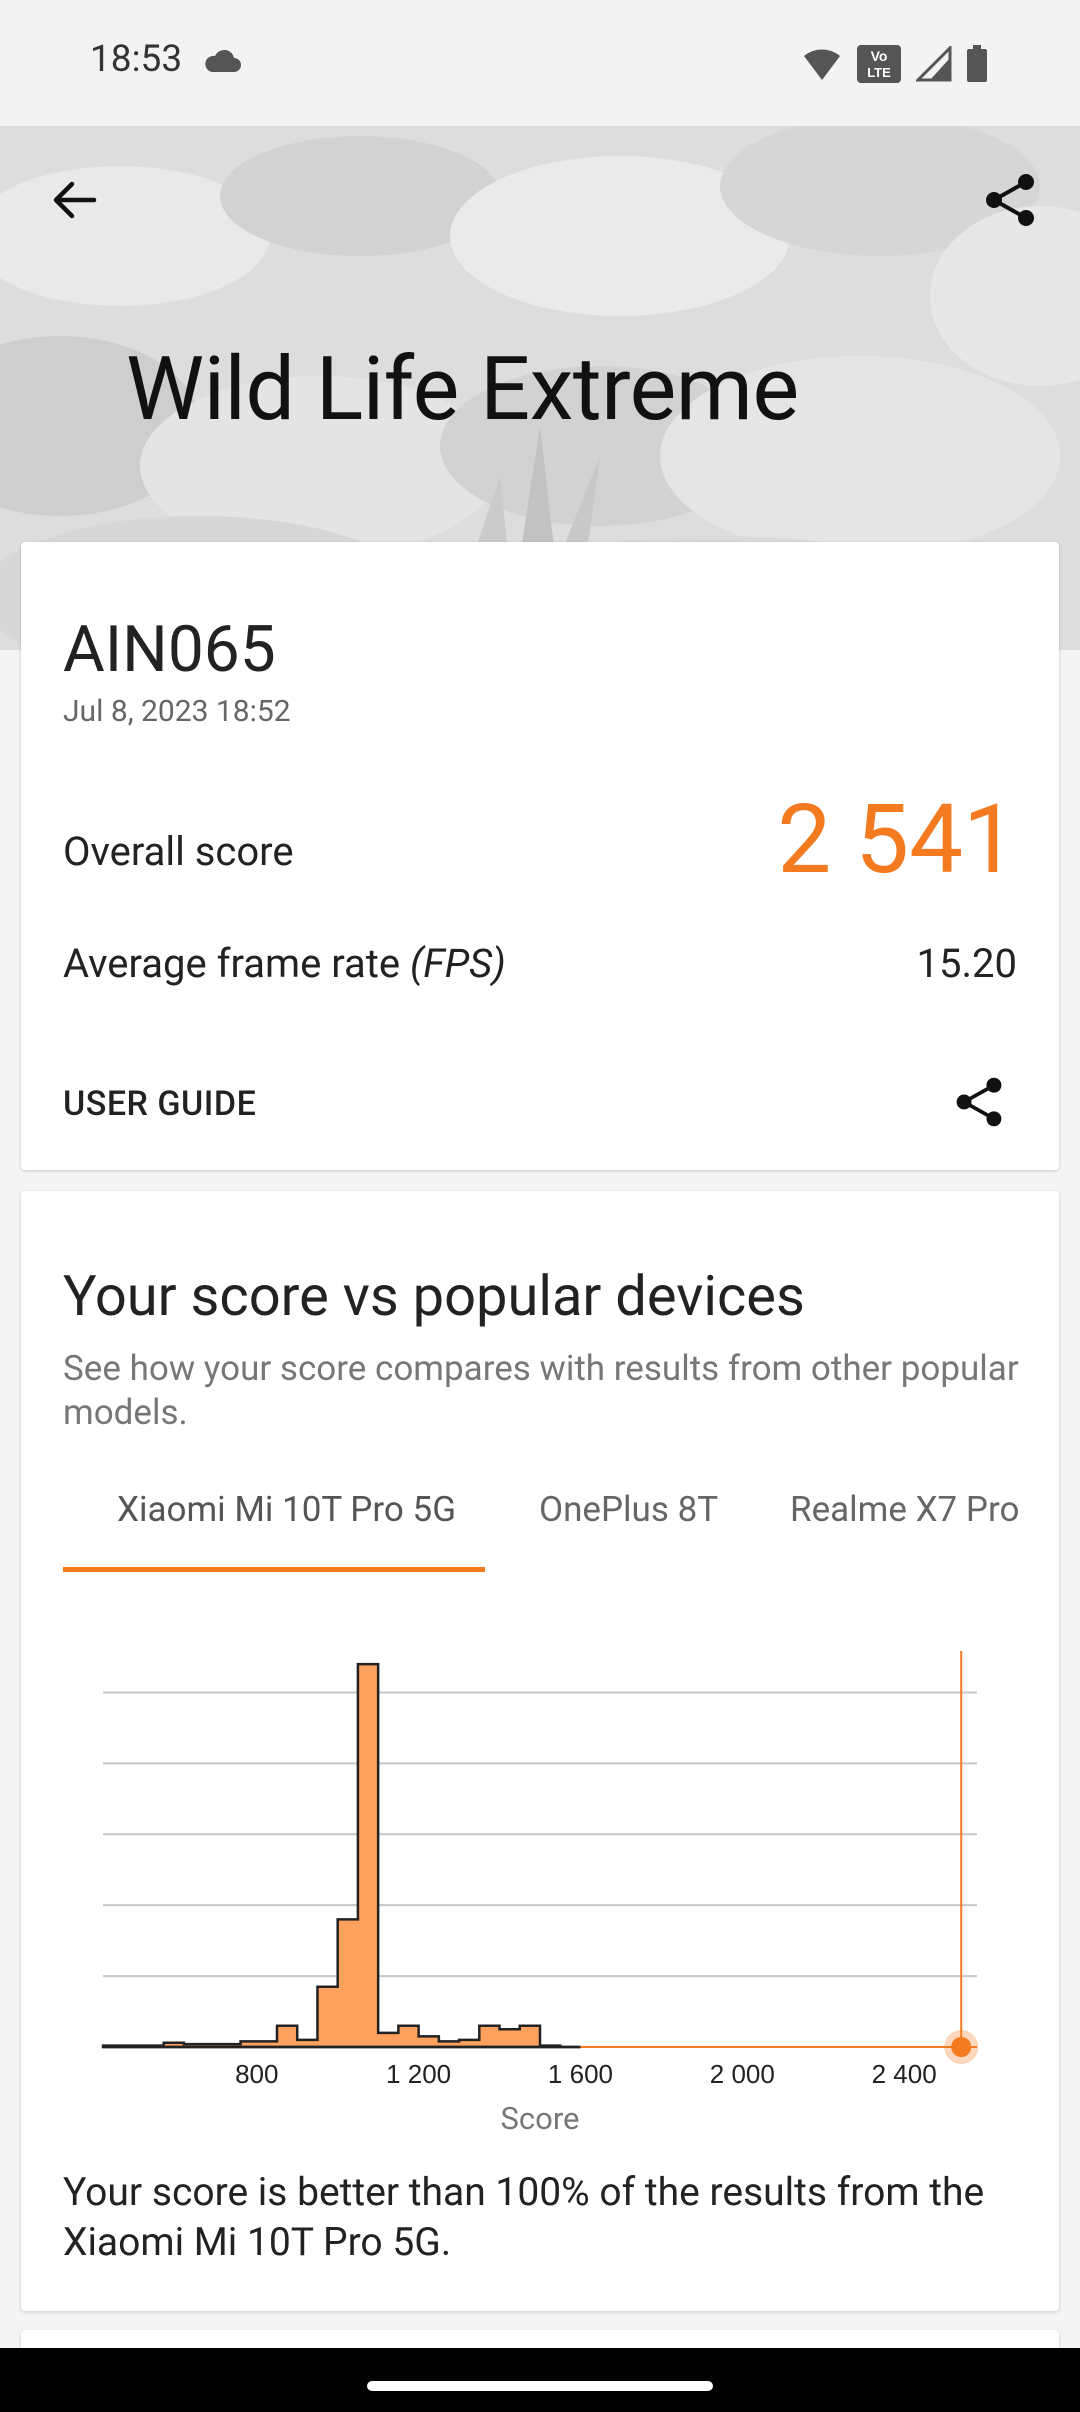 This screenshot has height=2412, width=1080. What do you see at coordinates (879, 56) in the screenshot?
I see `svg-text: Vo` at bounding box center [879, 56].